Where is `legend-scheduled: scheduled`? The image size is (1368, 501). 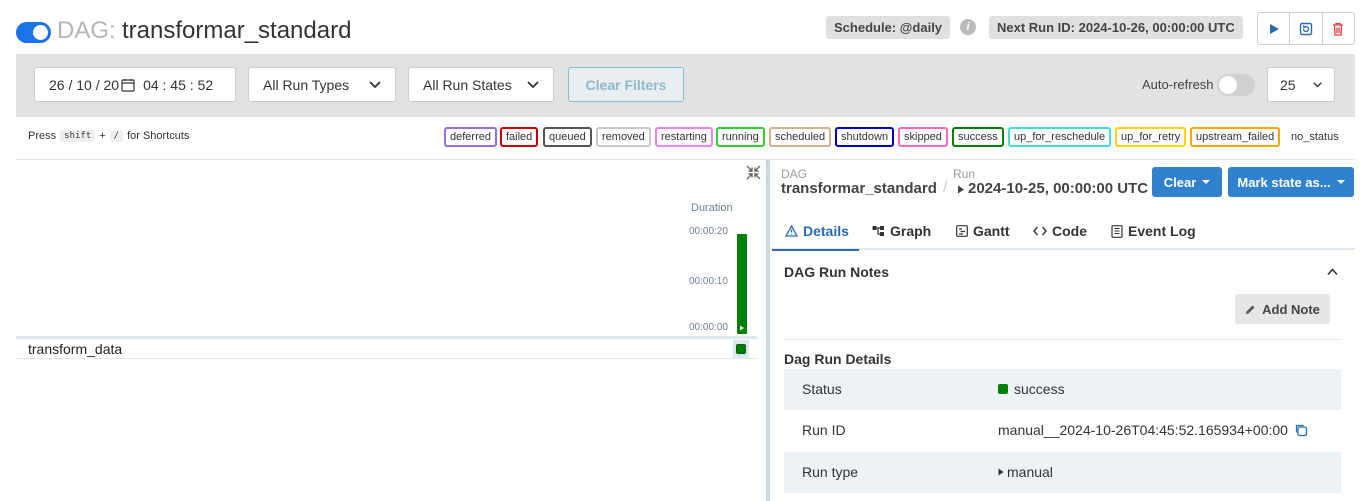
legend-scheduled: scheduled is located at coordinates (800, 137).